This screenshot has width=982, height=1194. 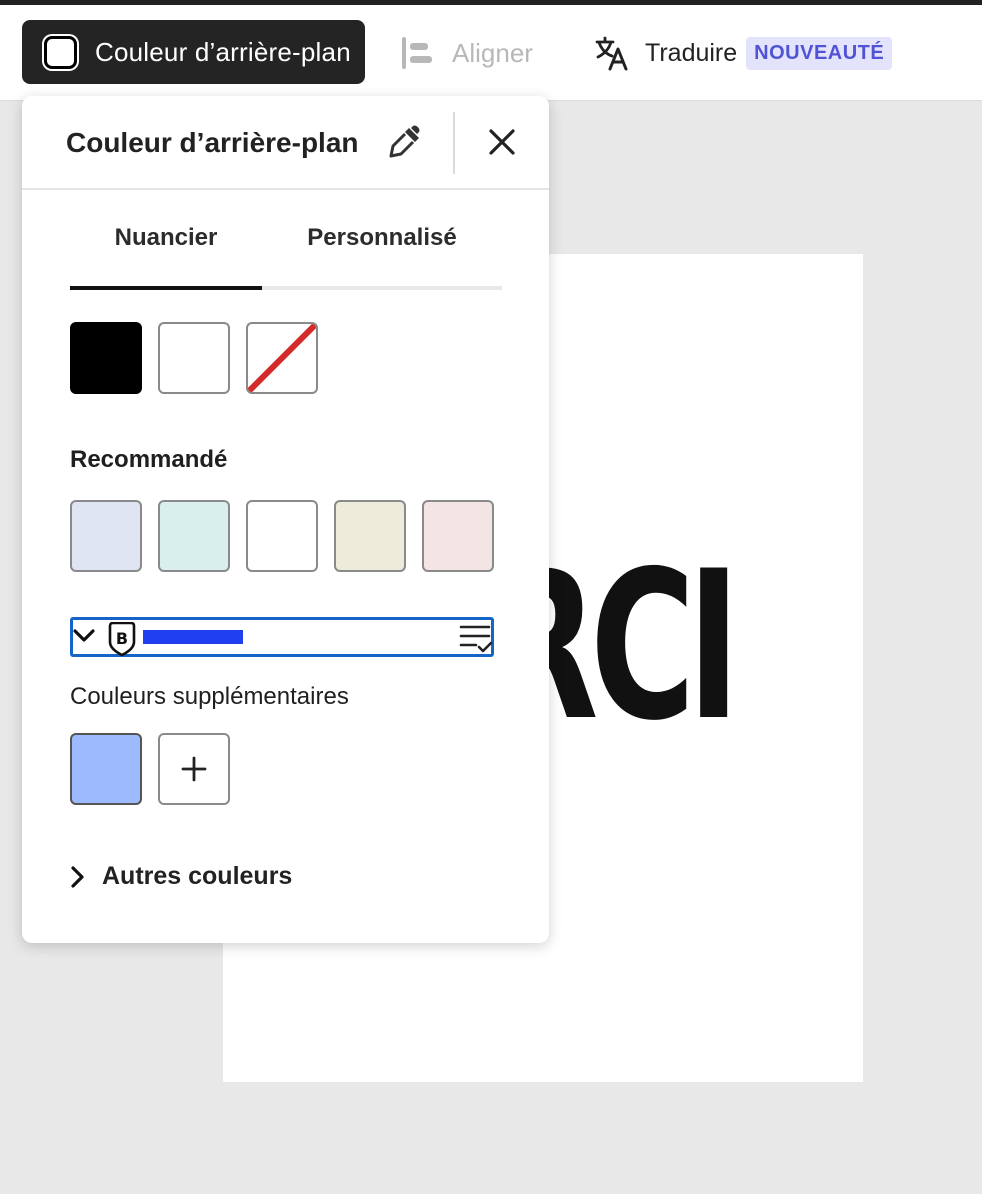 What do you see at coordinates (223, 51) in the screenshot?
I see `background-color-label: Couleur d’arrière-plan` at bounding box center [223, 51].